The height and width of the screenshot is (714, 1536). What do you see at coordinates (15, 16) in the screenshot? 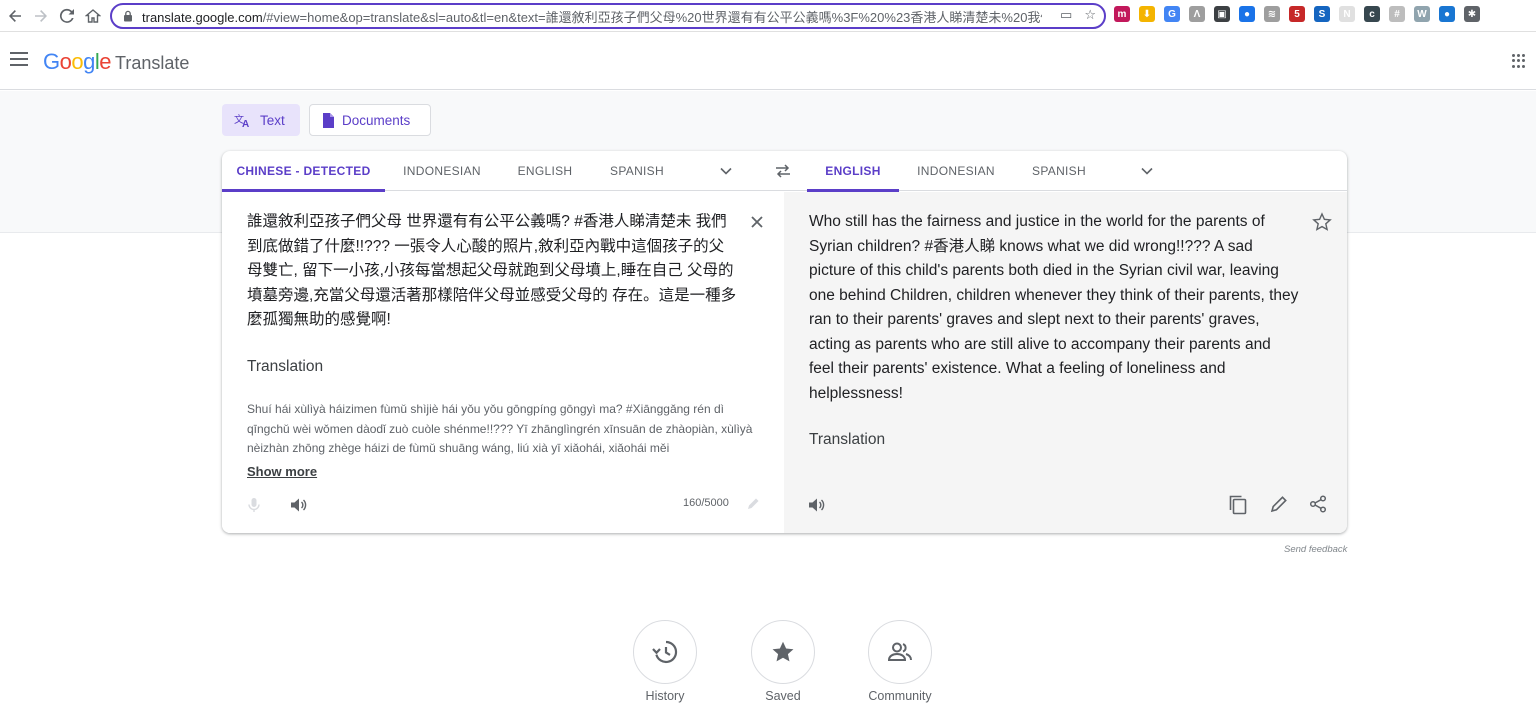
I see `back-arrow-icon` at bounding box center [15, 16].